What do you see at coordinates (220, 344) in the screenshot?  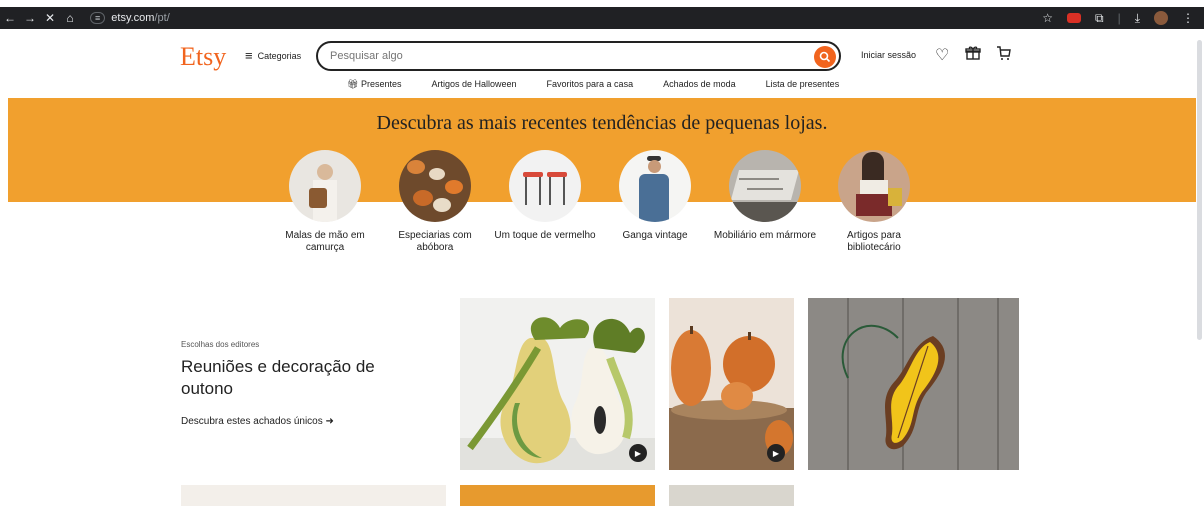 I see `editors-eyebrow: Escolhas dos editores` at bounding box center [220, 344].